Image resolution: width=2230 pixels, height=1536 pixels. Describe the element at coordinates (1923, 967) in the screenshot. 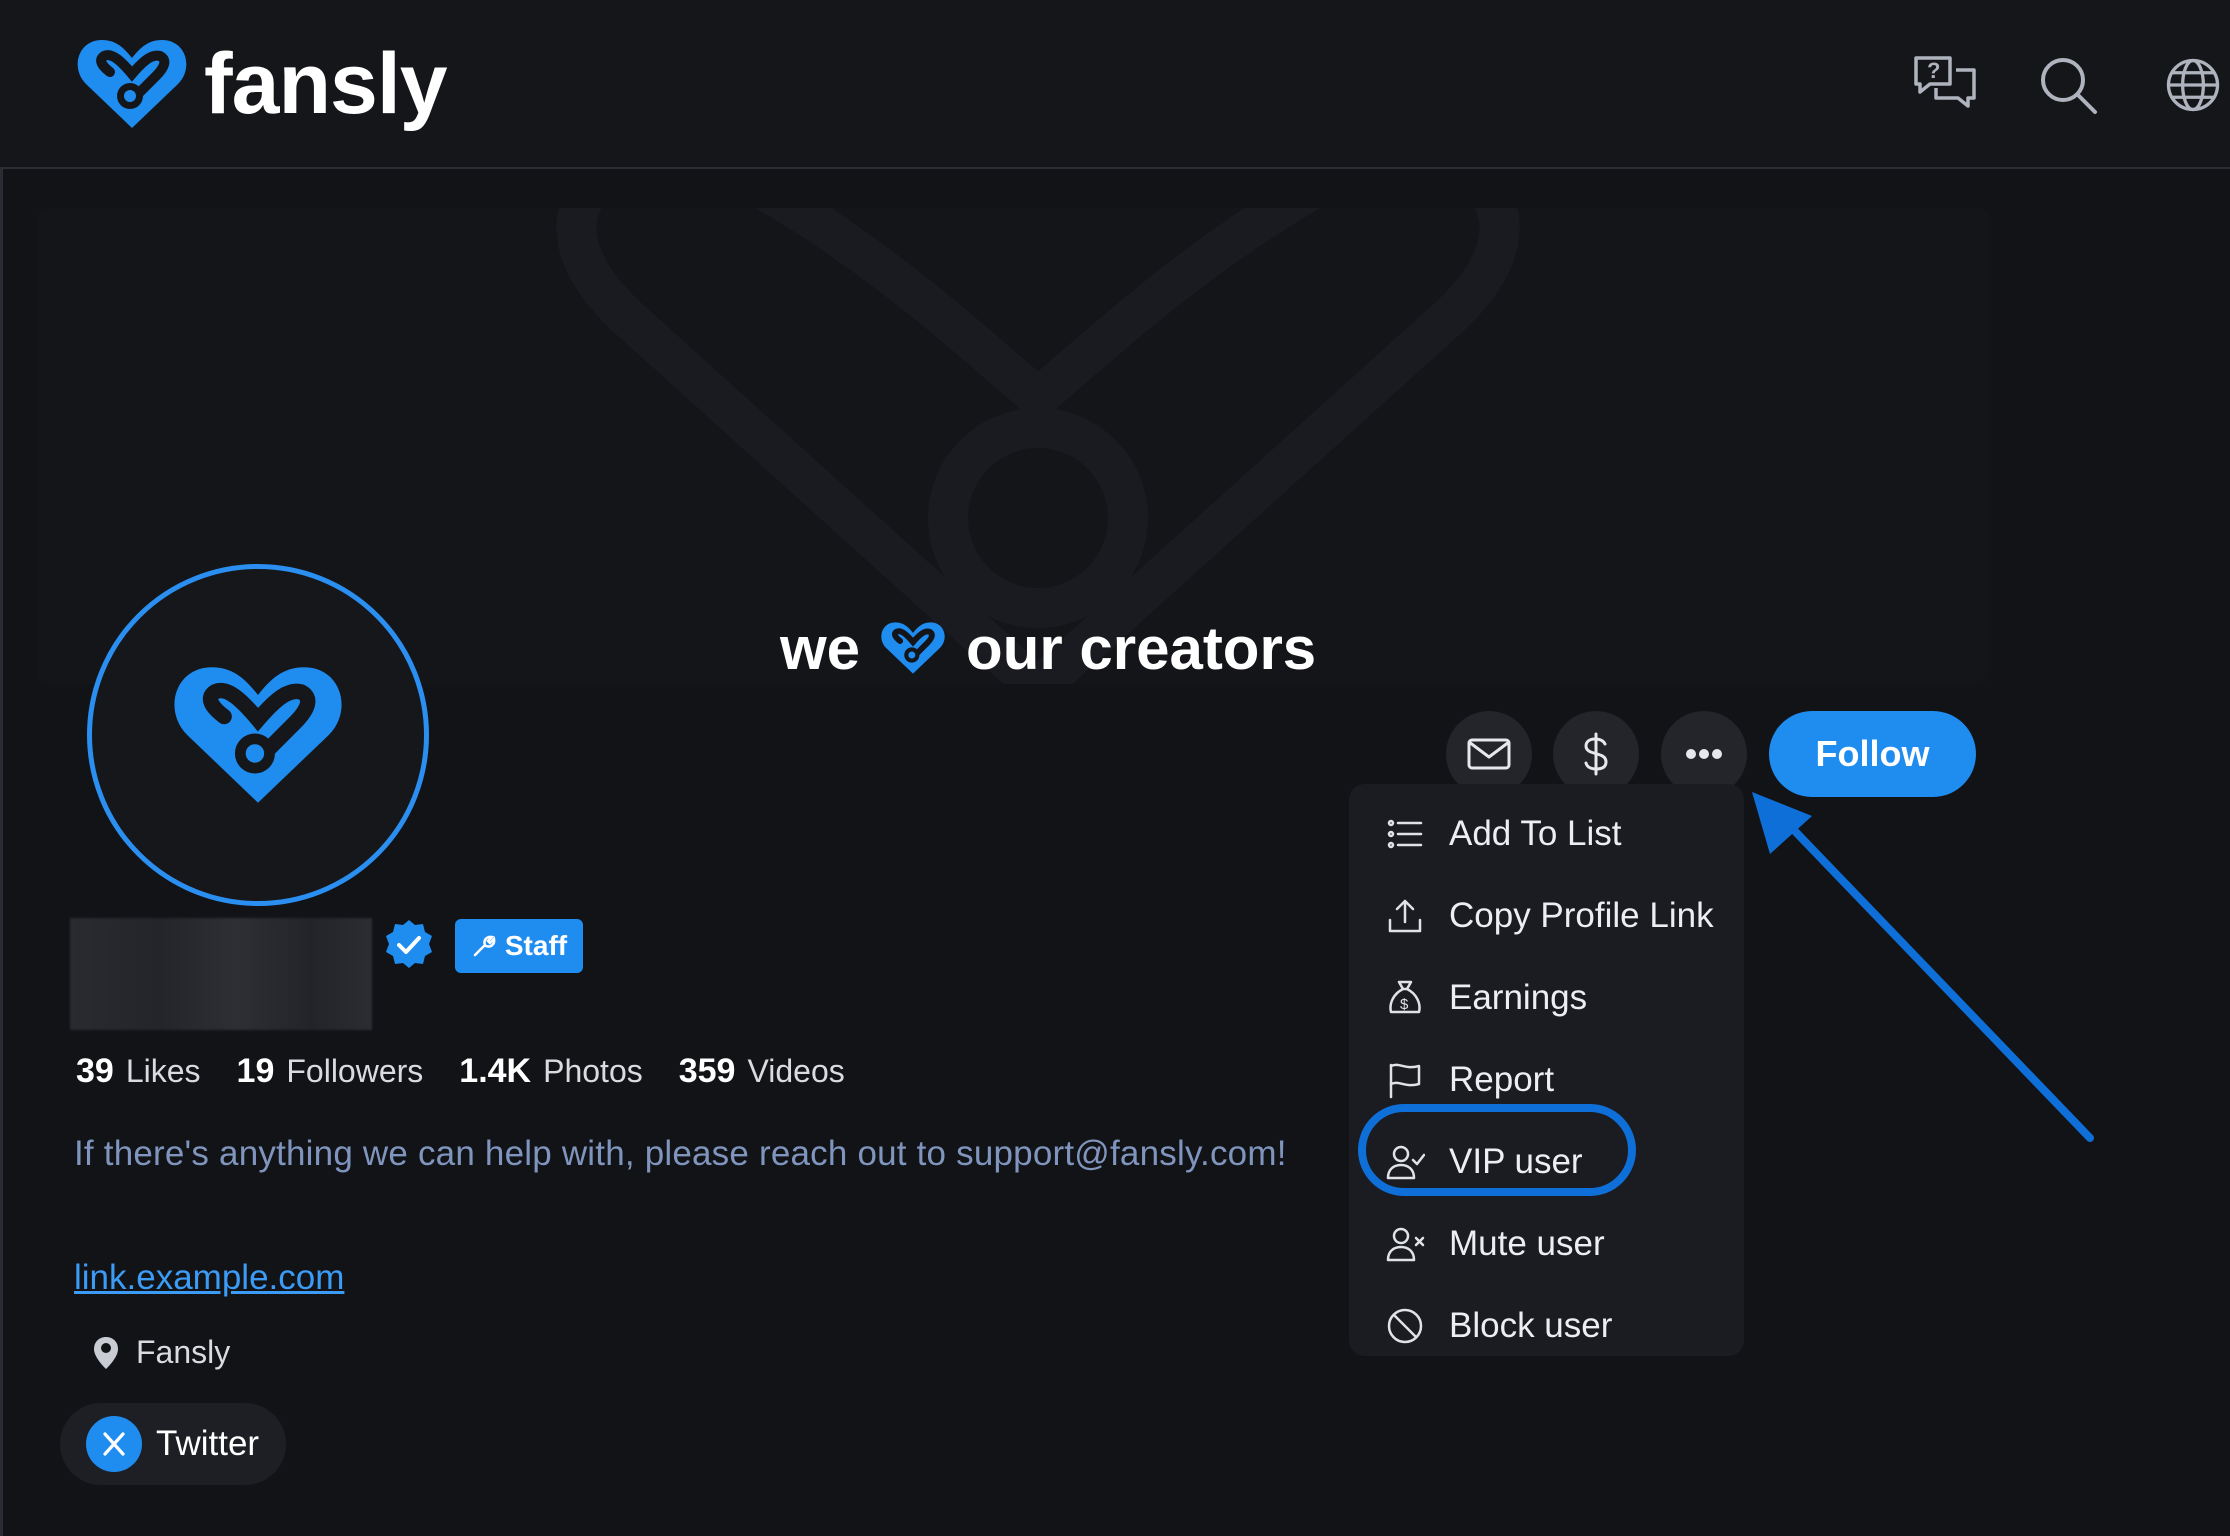

I see `annotation-arrow` at that location.